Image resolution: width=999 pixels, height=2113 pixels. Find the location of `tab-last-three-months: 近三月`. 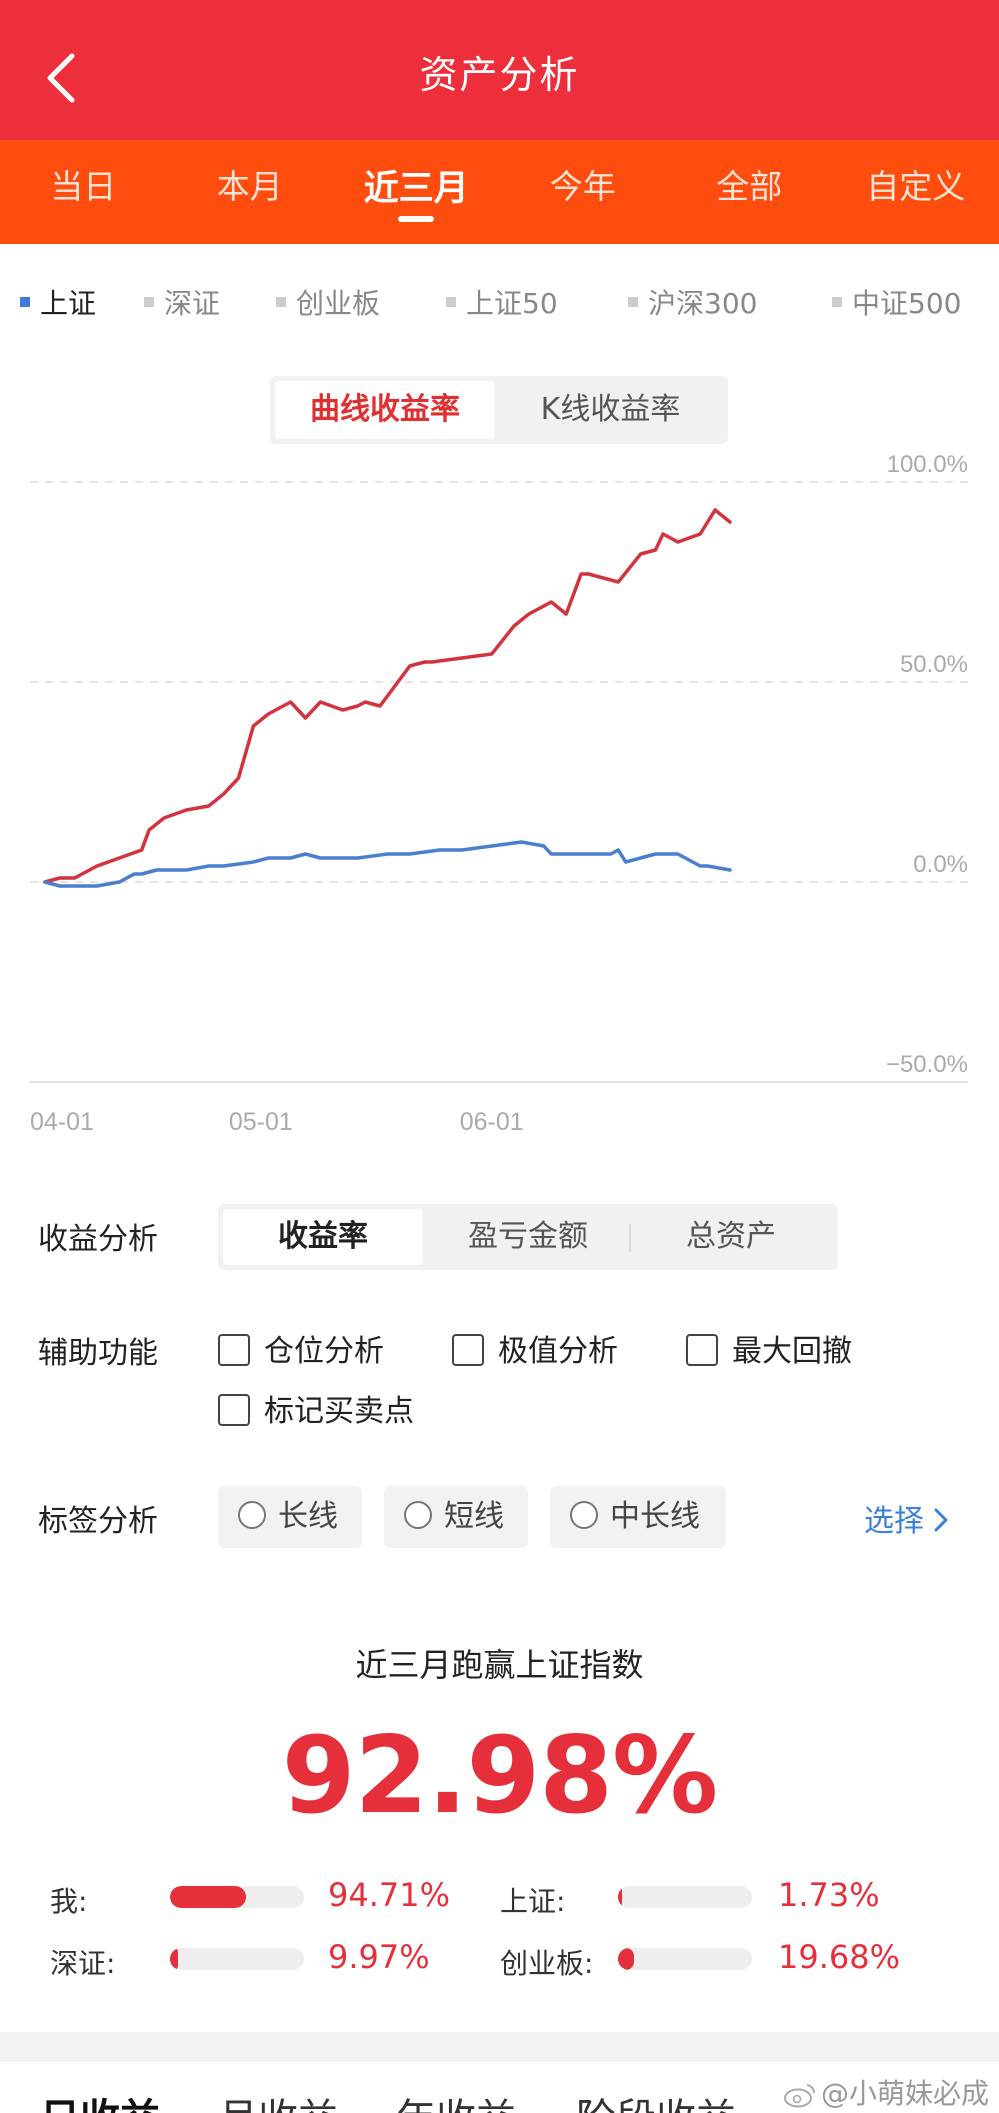

tab-last-three-months: 近三月 is located at coordinates (416, 192).